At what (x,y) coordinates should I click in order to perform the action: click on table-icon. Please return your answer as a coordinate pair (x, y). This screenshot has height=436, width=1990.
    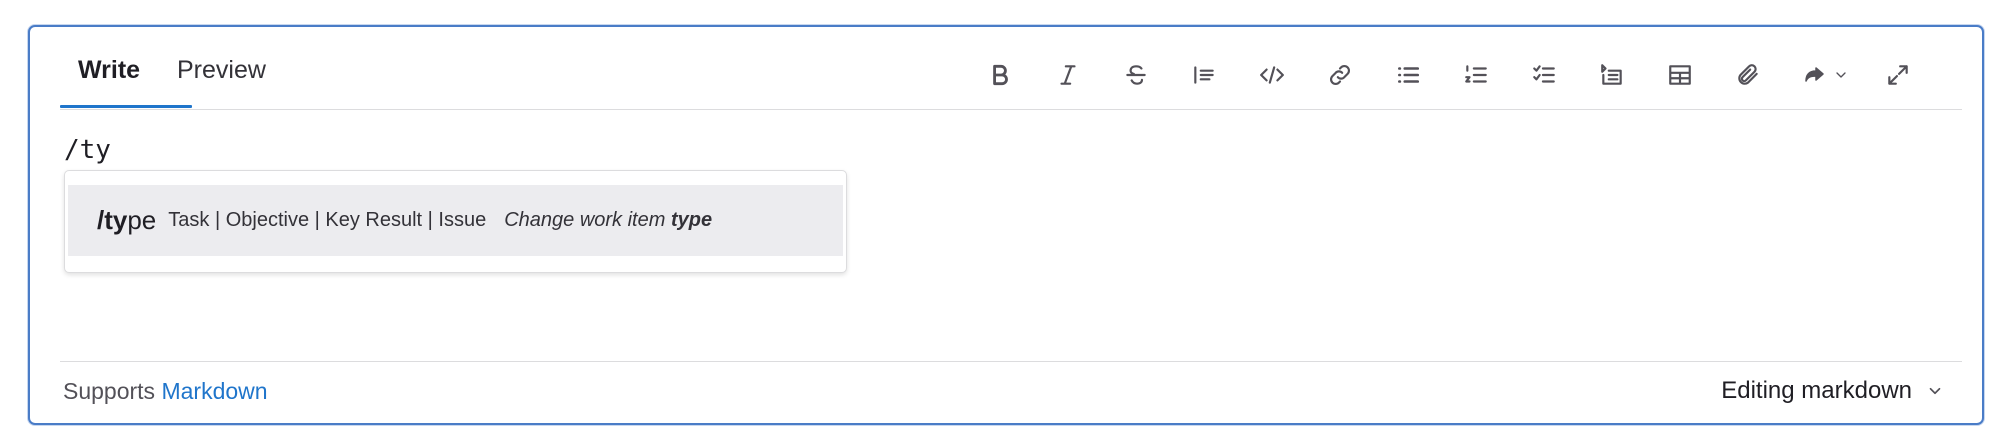
    Looking at the image, I should click on (1680, 75).